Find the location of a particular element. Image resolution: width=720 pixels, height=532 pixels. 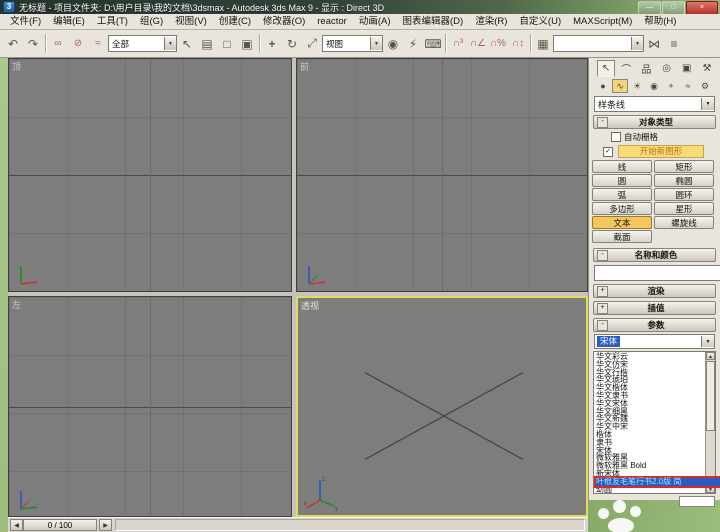

rollout-interpolation: + 插值 is located at coordinates (654, 308).